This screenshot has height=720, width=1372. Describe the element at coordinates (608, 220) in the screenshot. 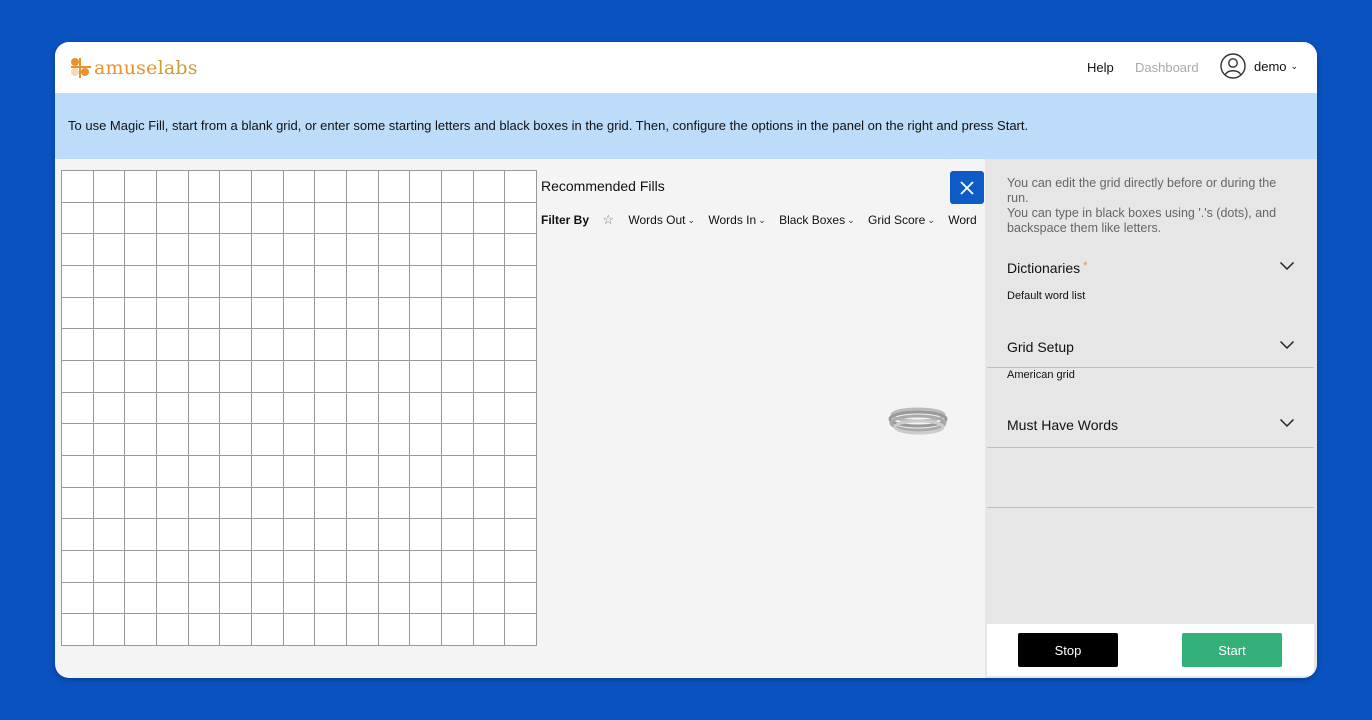

I see `star-icon: ☆` at that location.